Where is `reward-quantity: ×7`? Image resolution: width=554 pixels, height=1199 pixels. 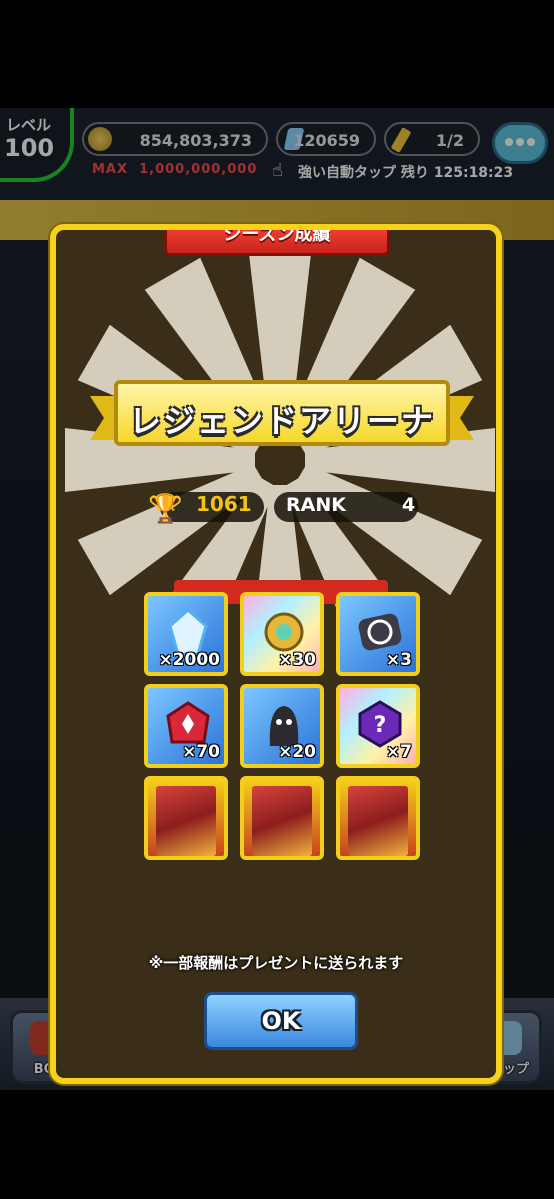 reward-quantity: ×7 is located at coordinates (398, 752).